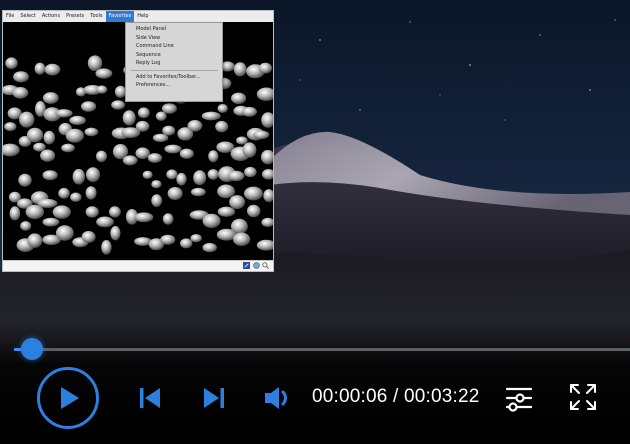  I want to click on menu-item-sequence: Sequence, so click(174, 55).